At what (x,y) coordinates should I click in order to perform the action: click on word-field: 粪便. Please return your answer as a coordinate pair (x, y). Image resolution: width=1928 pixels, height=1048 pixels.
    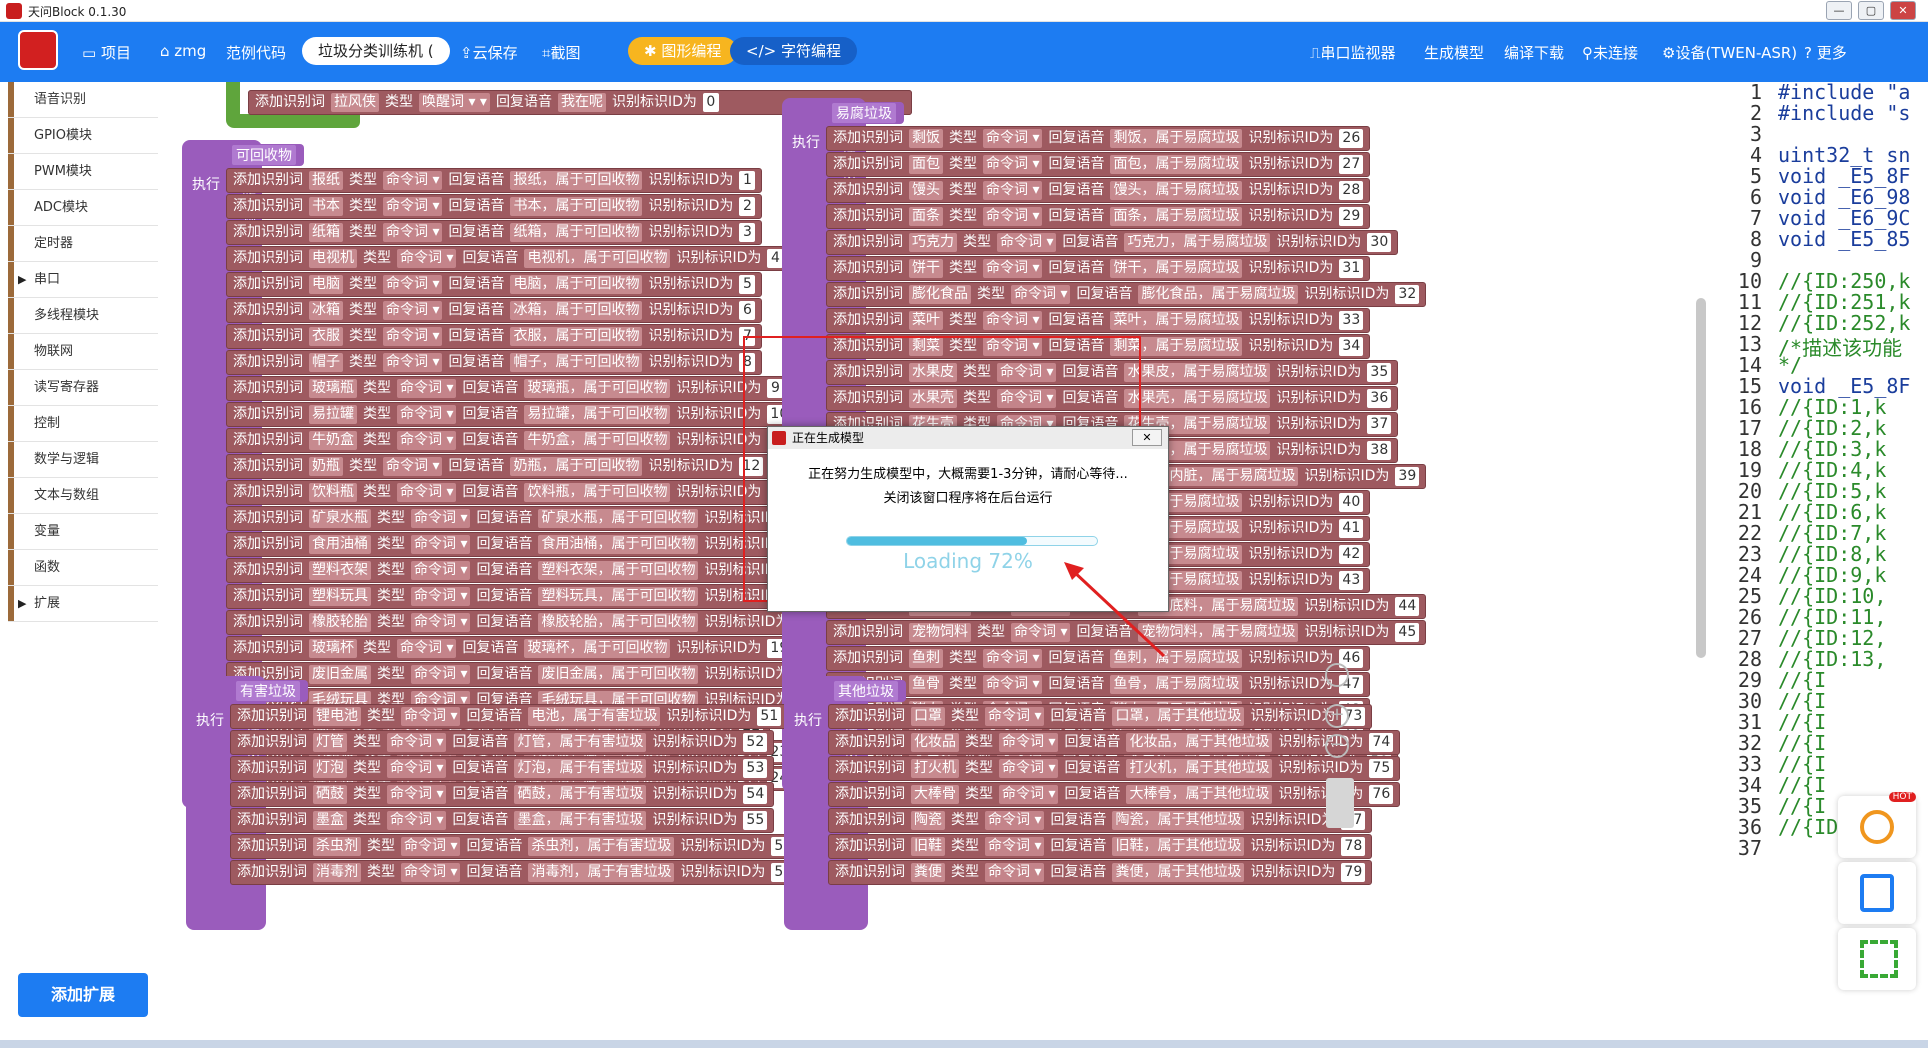
    Looking at the image, I should click on (928, 872).